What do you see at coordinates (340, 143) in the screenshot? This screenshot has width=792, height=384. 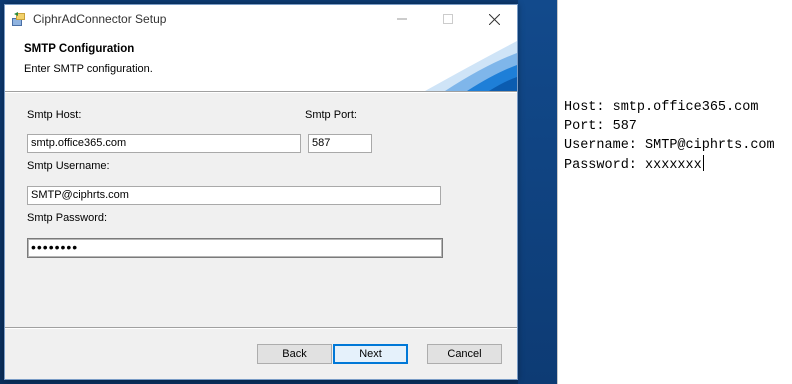 I see `smtp-port-field: 587` at bounding box center [340, 143].